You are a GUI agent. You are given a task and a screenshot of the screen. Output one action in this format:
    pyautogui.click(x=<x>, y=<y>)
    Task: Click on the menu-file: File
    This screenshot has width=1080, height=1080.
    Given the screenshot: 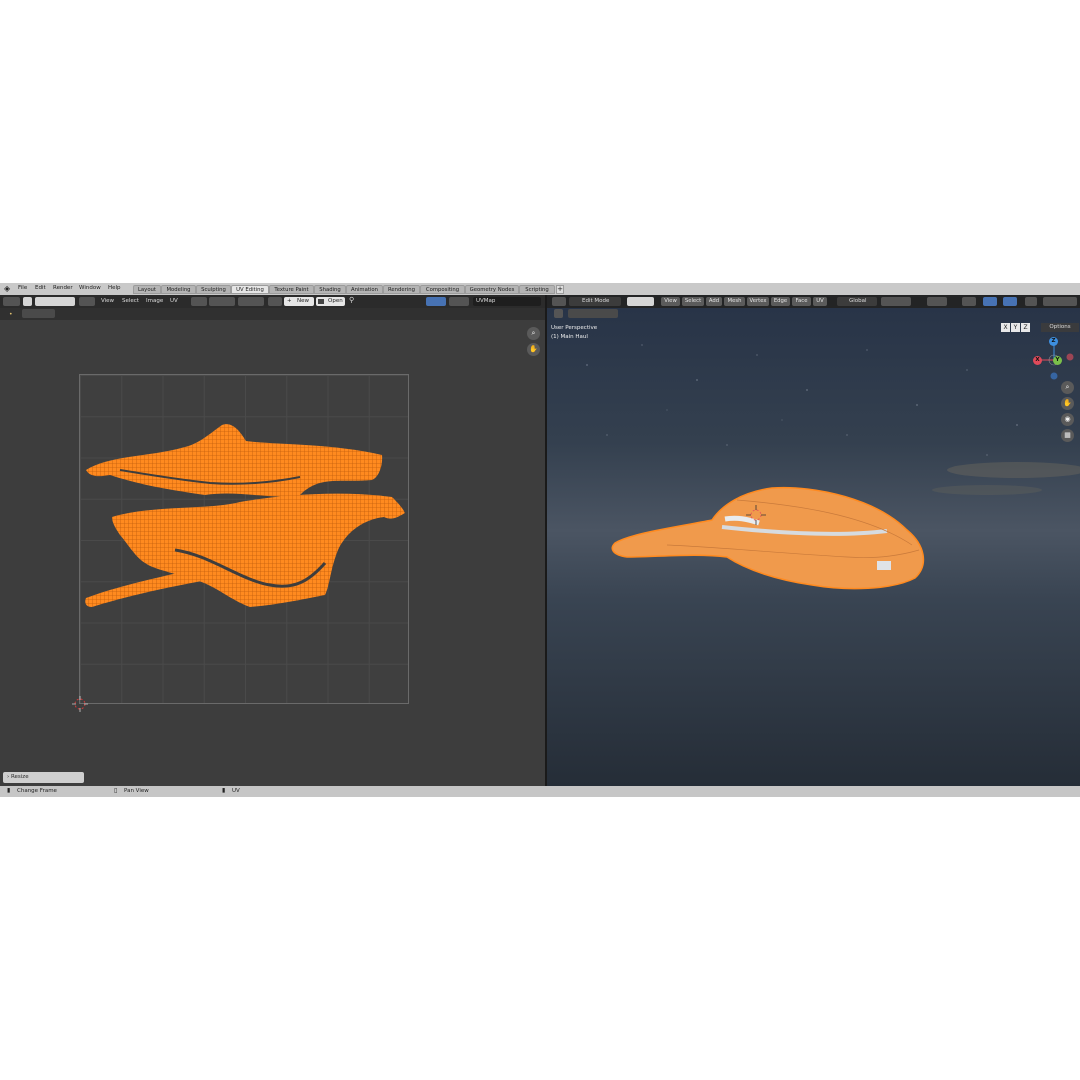 What is the action you would take?
    pyautogui.click(x=22, y=288)
    